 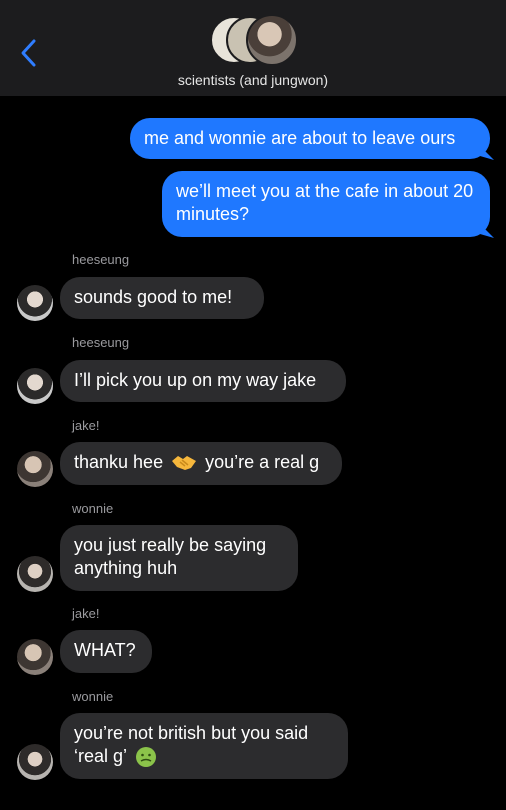 I want to click on message-text: me and wonnie are about to leave ours, so click(x=300, y=138).